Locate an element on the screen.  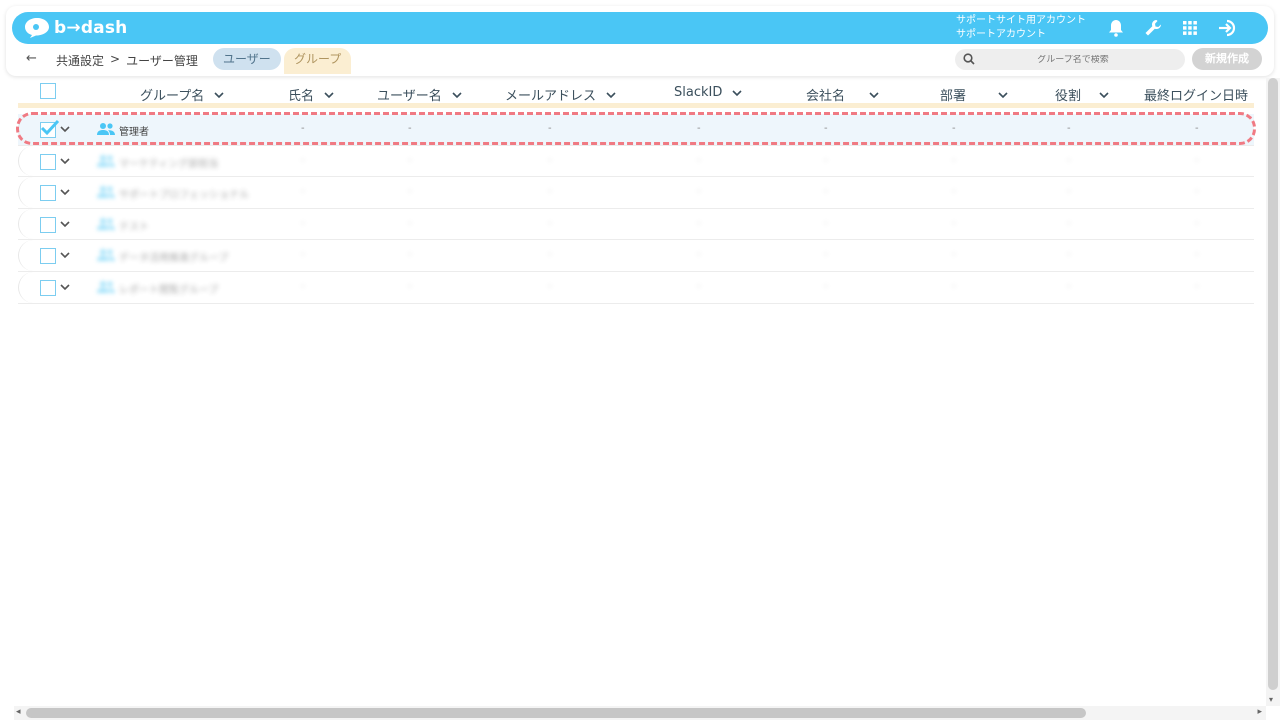
column-label: 部署 is located at coordinates (953, 96).